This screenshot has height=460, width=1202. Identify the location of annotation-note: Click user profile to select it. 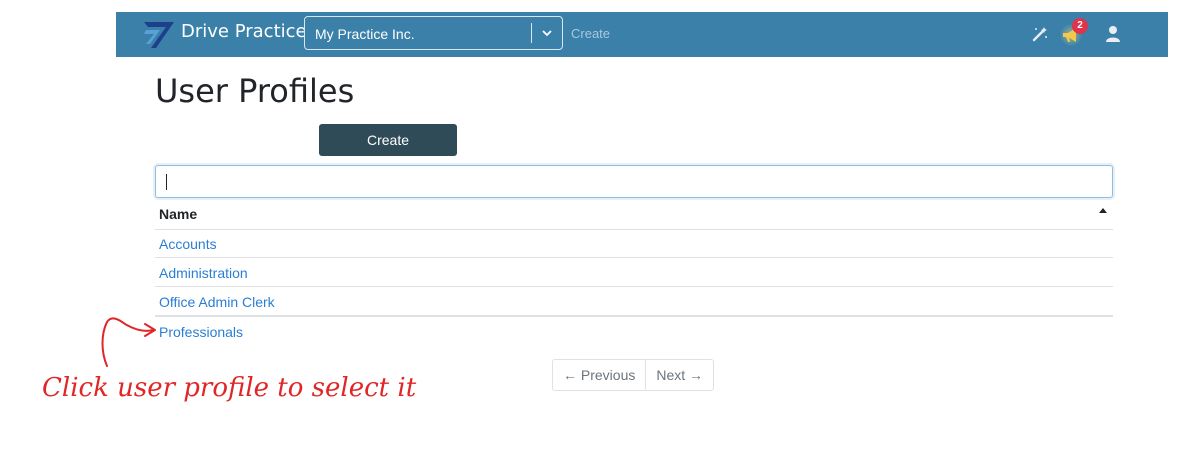
(229, 388).